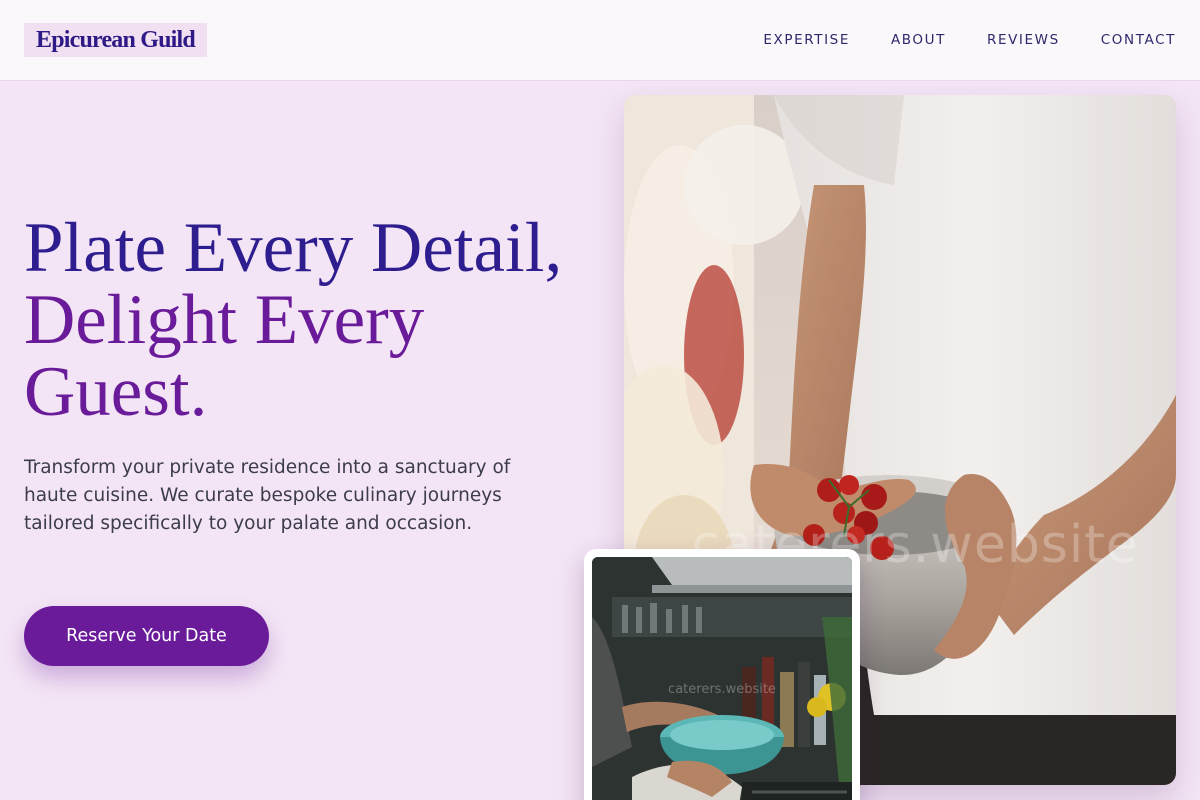 Image resolution: width=1200 pixels, height=800 pixels. I want to click on headline-line-2: Delight Every Guest., so click(224, 356).